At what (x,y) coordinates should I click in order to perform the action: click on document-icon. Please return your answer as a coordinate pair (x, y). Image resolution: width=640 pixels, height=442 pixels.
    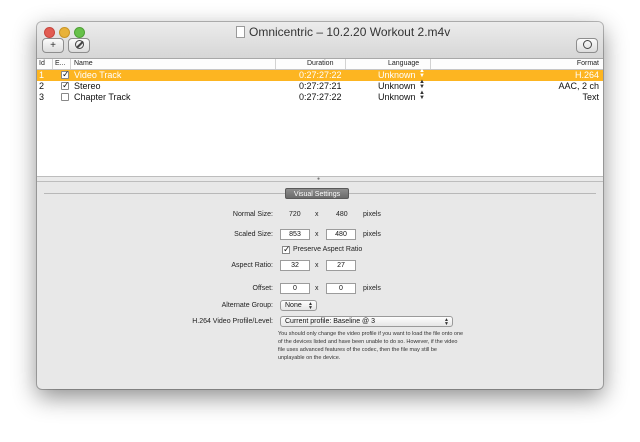
    Looking at the image, I should click on (240, 32).